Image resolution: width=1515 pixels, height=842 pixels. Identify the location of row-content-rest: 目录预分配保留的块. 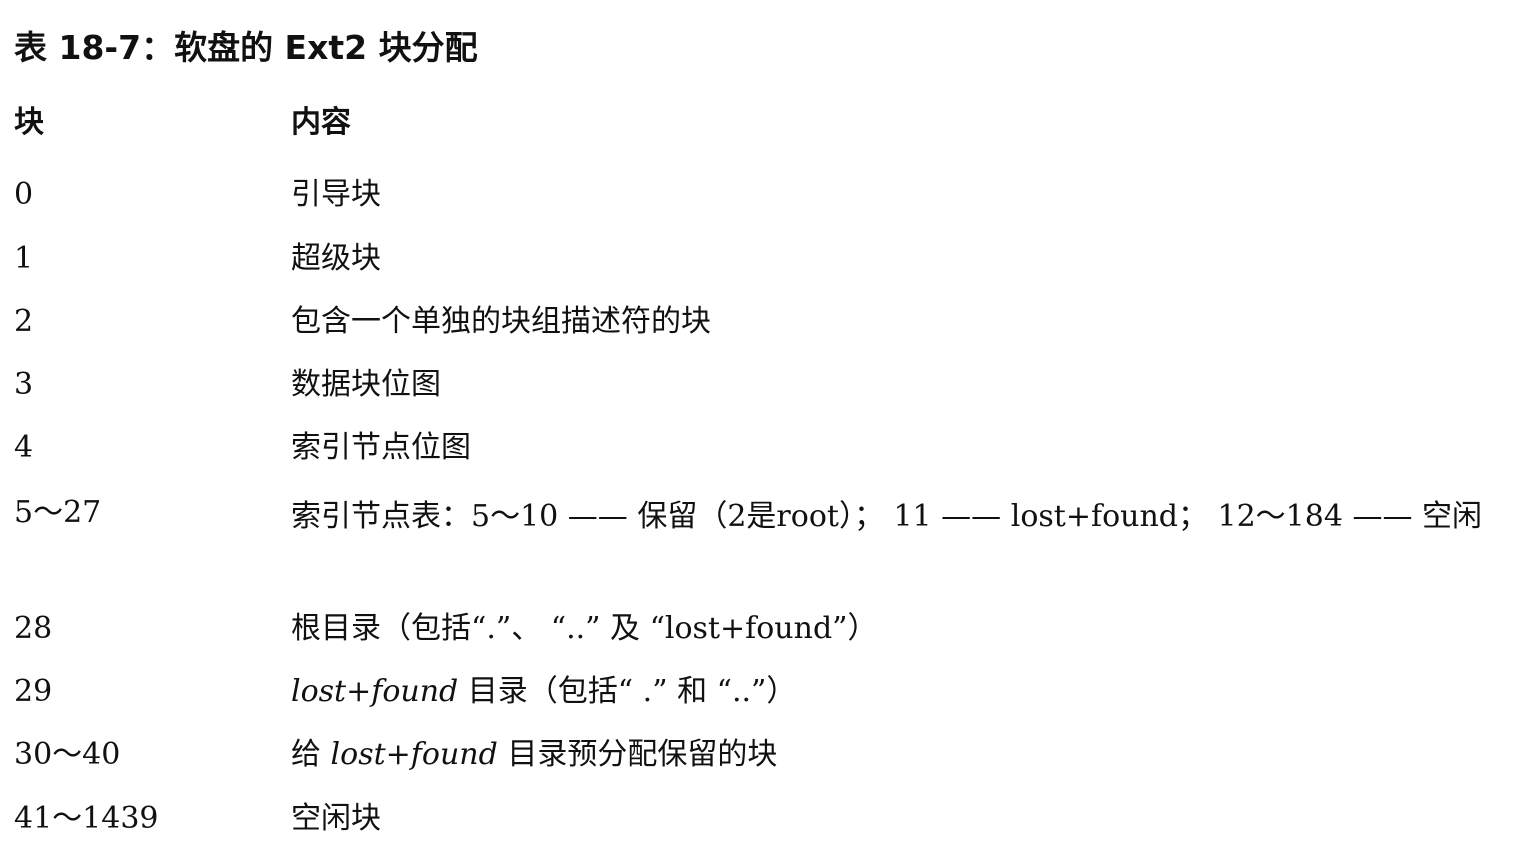
(637, 754).